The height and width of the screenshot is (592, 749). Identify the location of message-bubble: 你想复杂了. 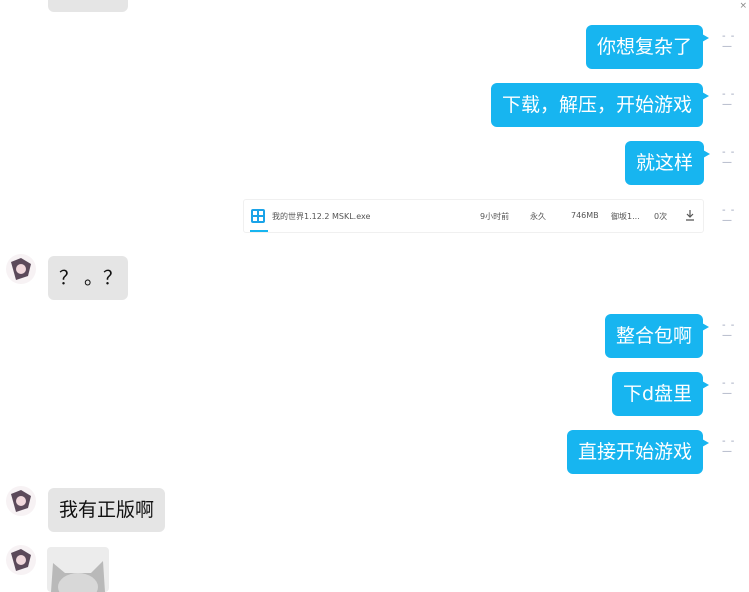
(648, 47).